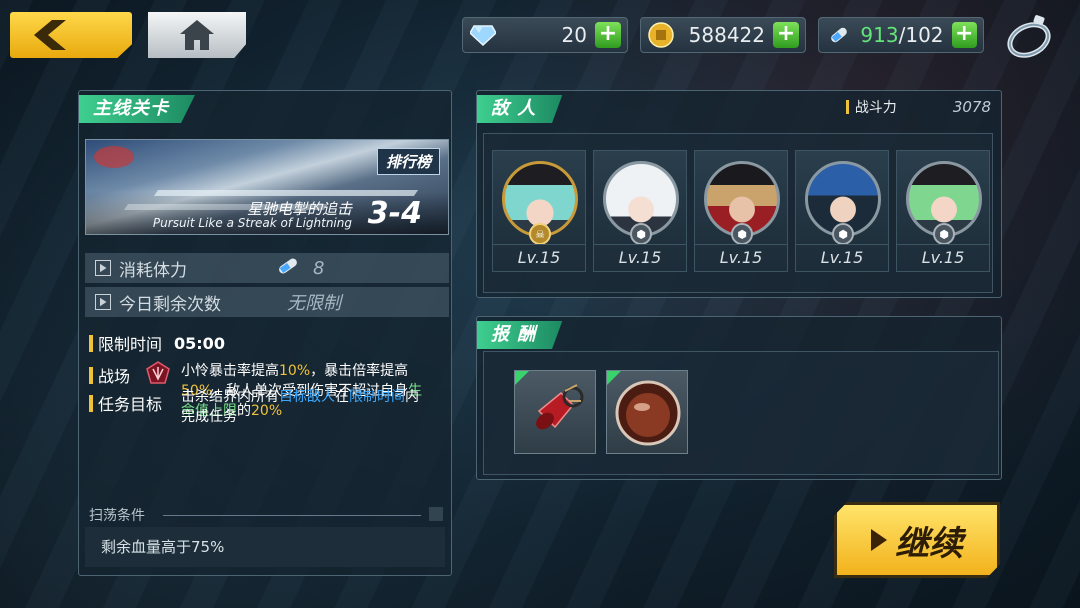 The image size is (1080, 608). What do you see at coordinates (918, 107) in the screenshot?
I see `combat-power: 战斗力 3078` at bounding box center [918, 107].